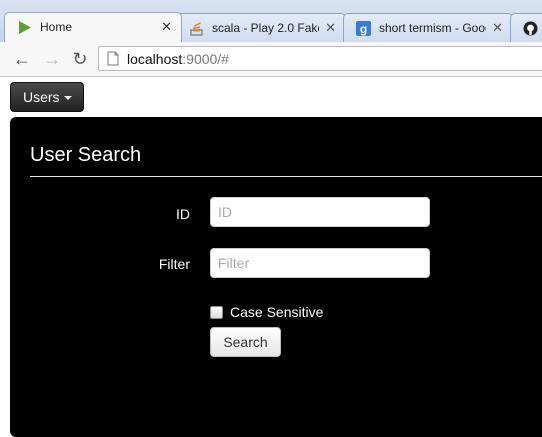  Describe the element at coordinates (432, 28) in the screenshot. I see `tab-title: short termism - Goog` at that location.